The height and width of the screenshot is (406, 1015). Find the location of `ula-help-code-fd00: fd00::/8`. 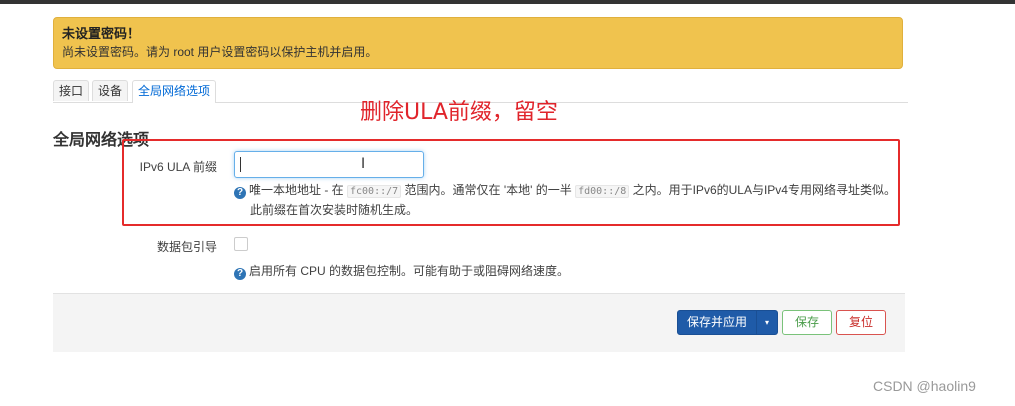

ula-help-code-fd00: fd00::/8 is located at coordinates (602, 191).